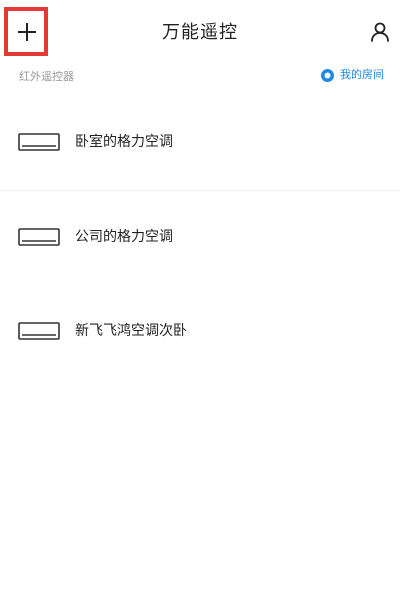 This screenshot has height=597, width=400. Describe the element at coordinates (200, 78) in the screenshot. I see `sub-header: 红外遥控器 我的房间` at that location.